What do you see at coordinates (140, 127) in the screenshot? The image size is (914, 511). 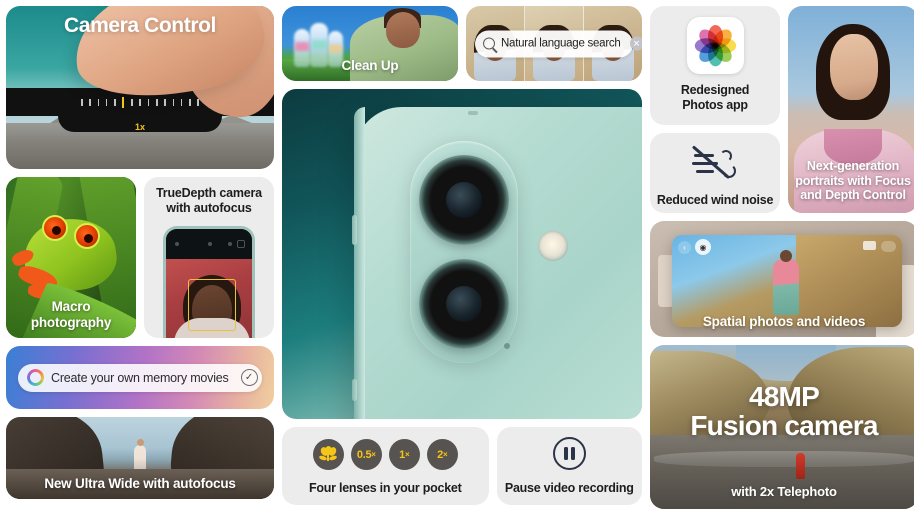 I see `zoom-level-label: 1x` at bounding box center [140, 127].